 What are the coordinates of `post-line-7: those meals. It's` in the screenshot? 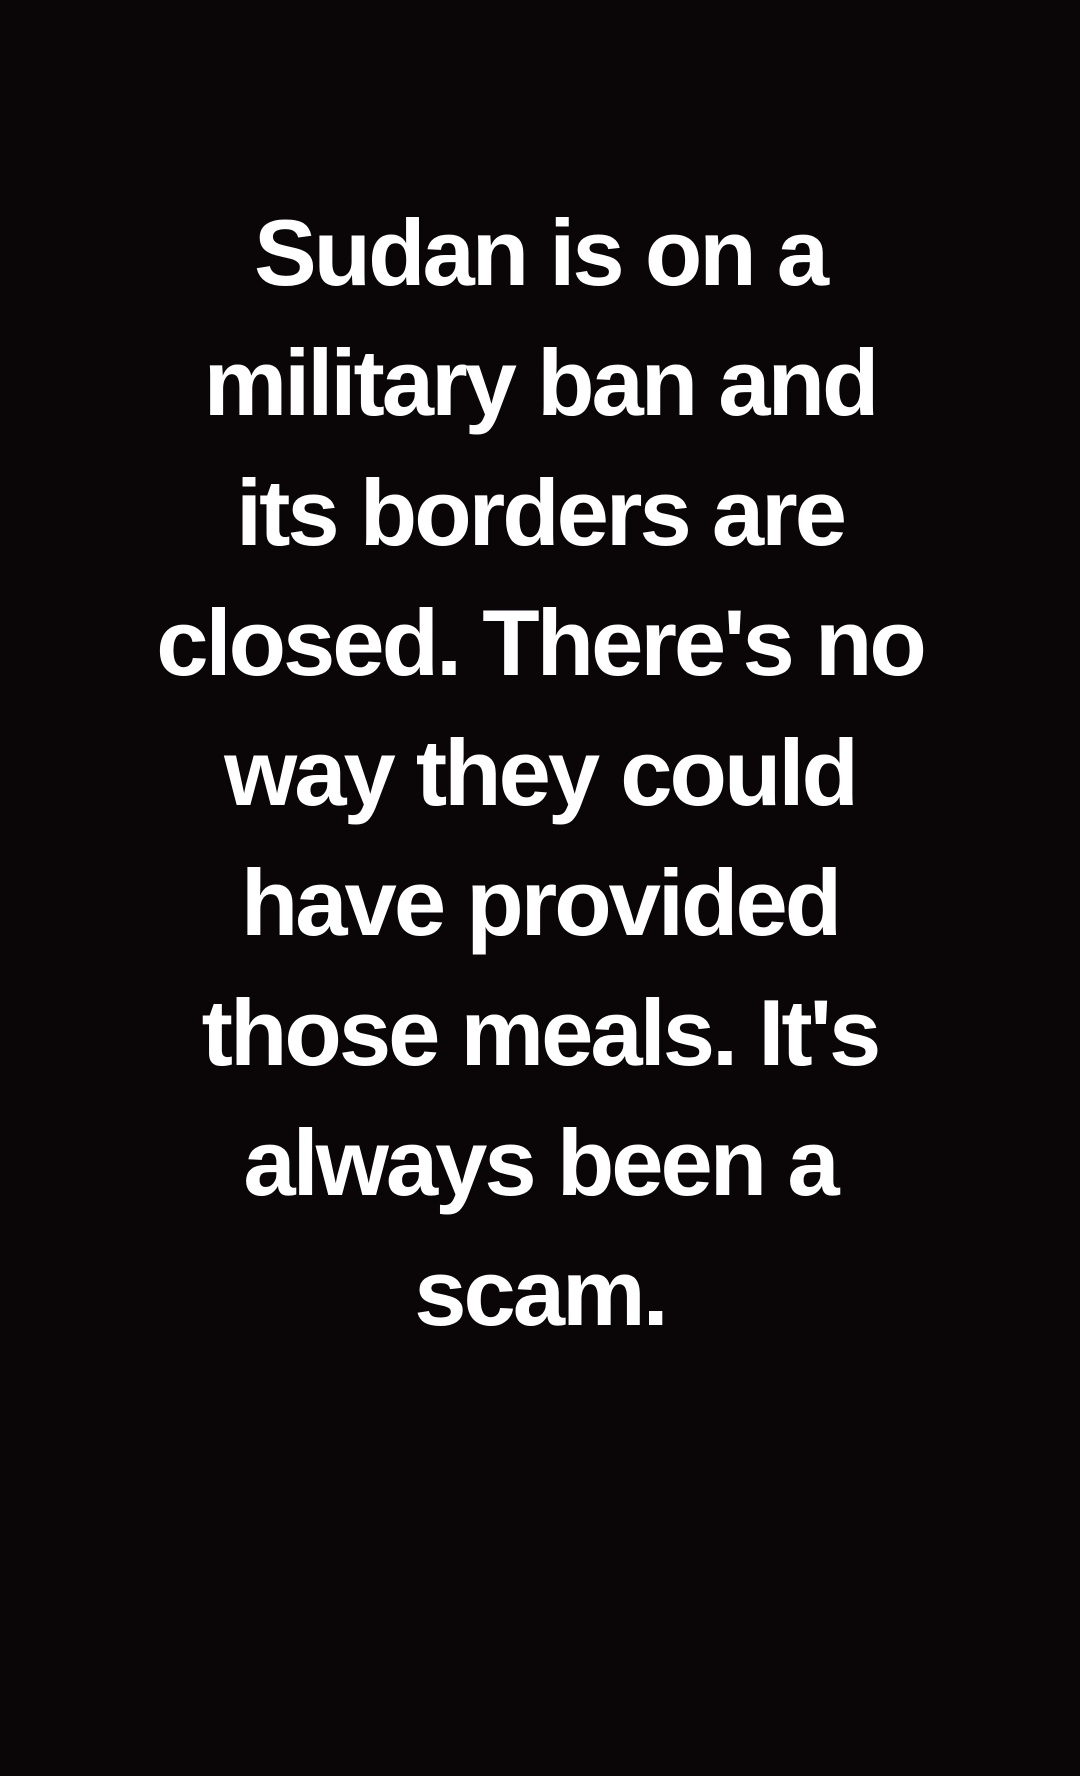 It's located at (541, 1032).